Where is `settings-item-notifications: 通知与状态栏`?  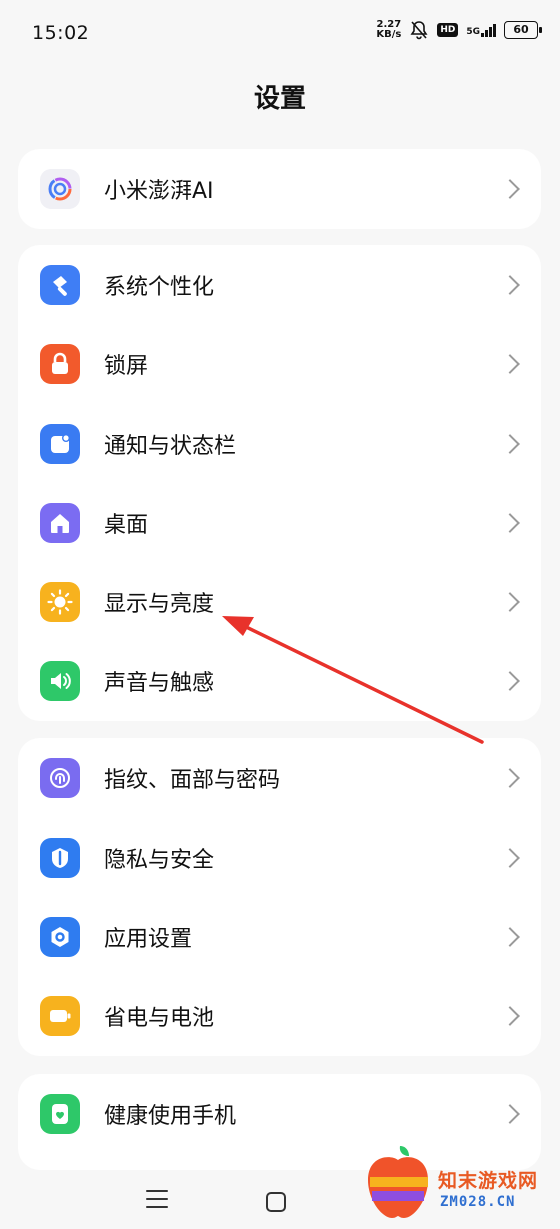
settings-item-notifications: 通知与状态栏 is located at coordinates (279, 444).